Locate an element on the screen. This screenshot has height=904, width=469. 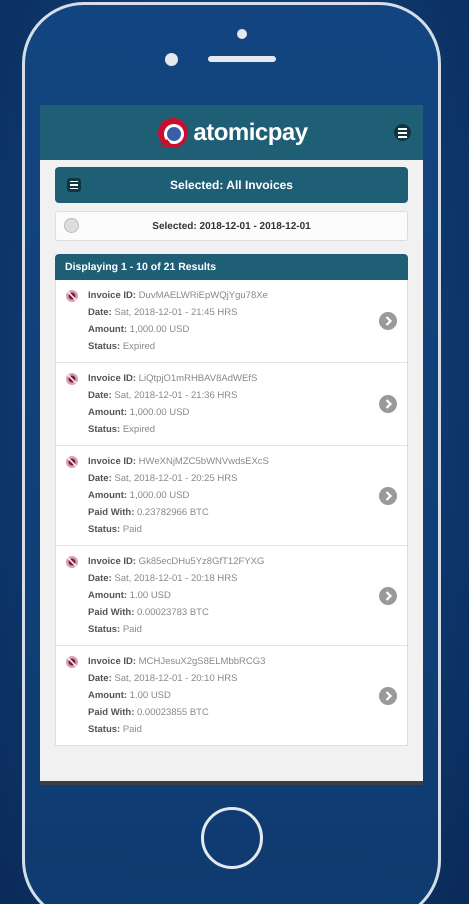
invoice-card: Invoice ID: Gk85ecDHu5Yz8GfT12FYXG Date: Sat, 2018-12-01 - 20:18 HRS Amount: 1.00 USD Paid With: 0.00023783 BTC Status: Paid is located at coordinates (231, 595).